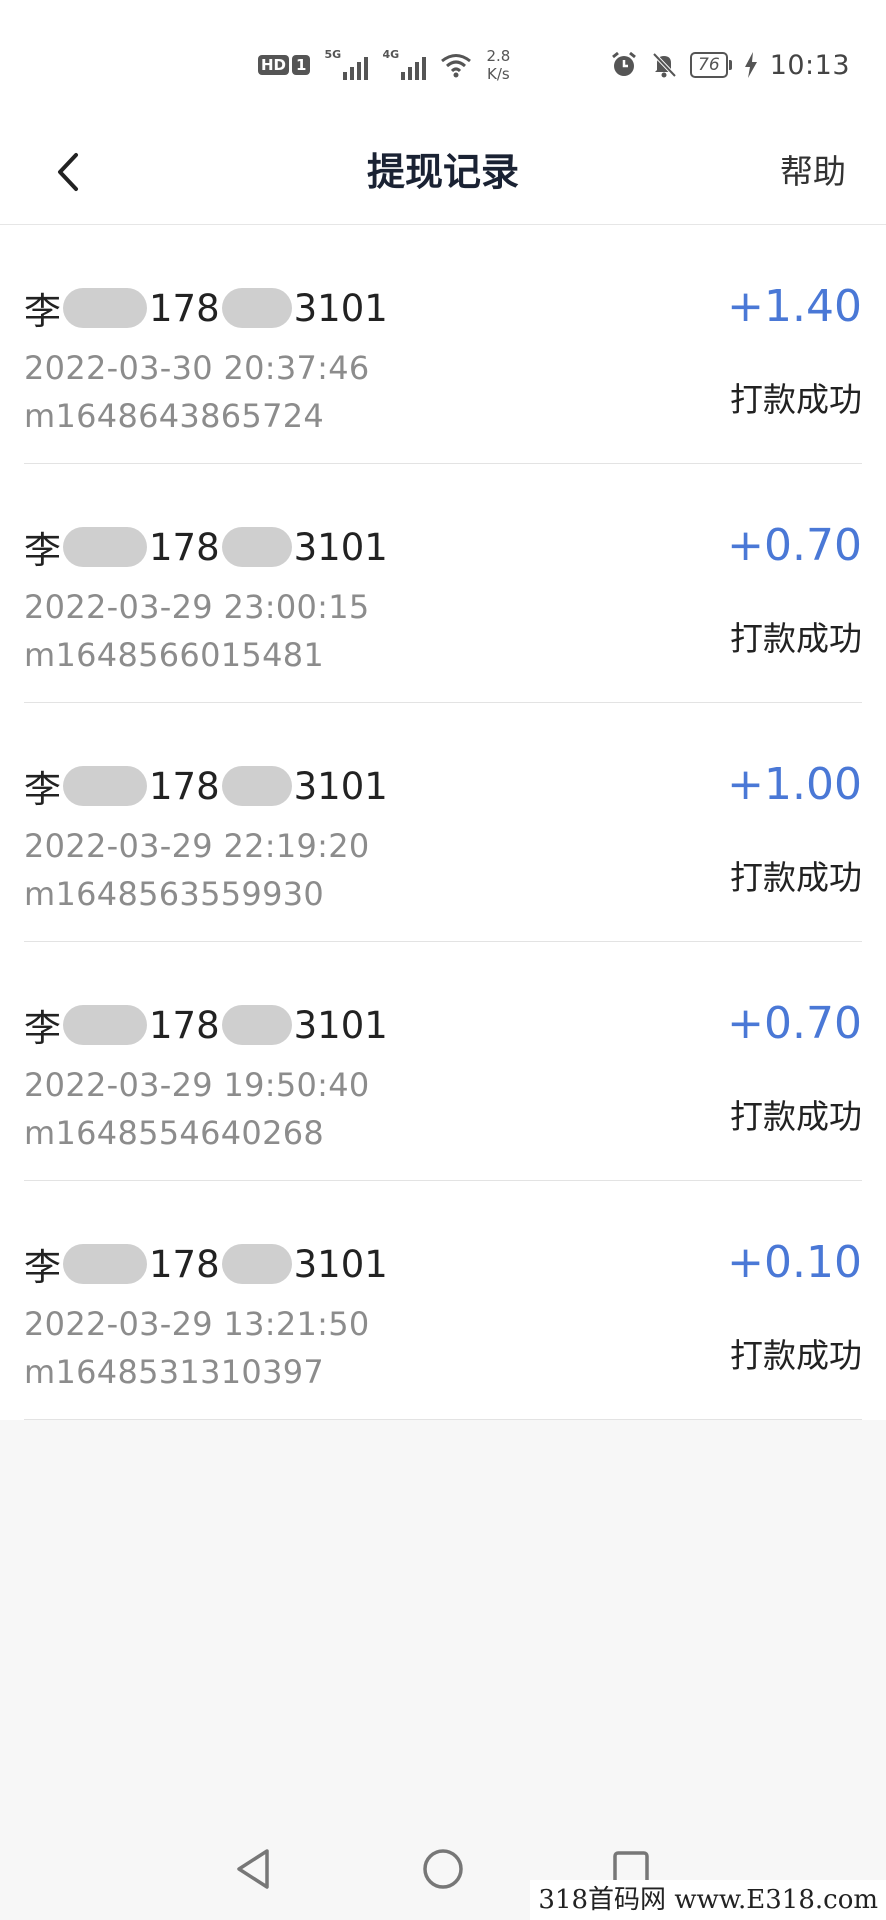 Image resolution: width=886 pixels, height=1920 pixels. I want to click on record-order-no: m1648566015481, so click(174, 655).